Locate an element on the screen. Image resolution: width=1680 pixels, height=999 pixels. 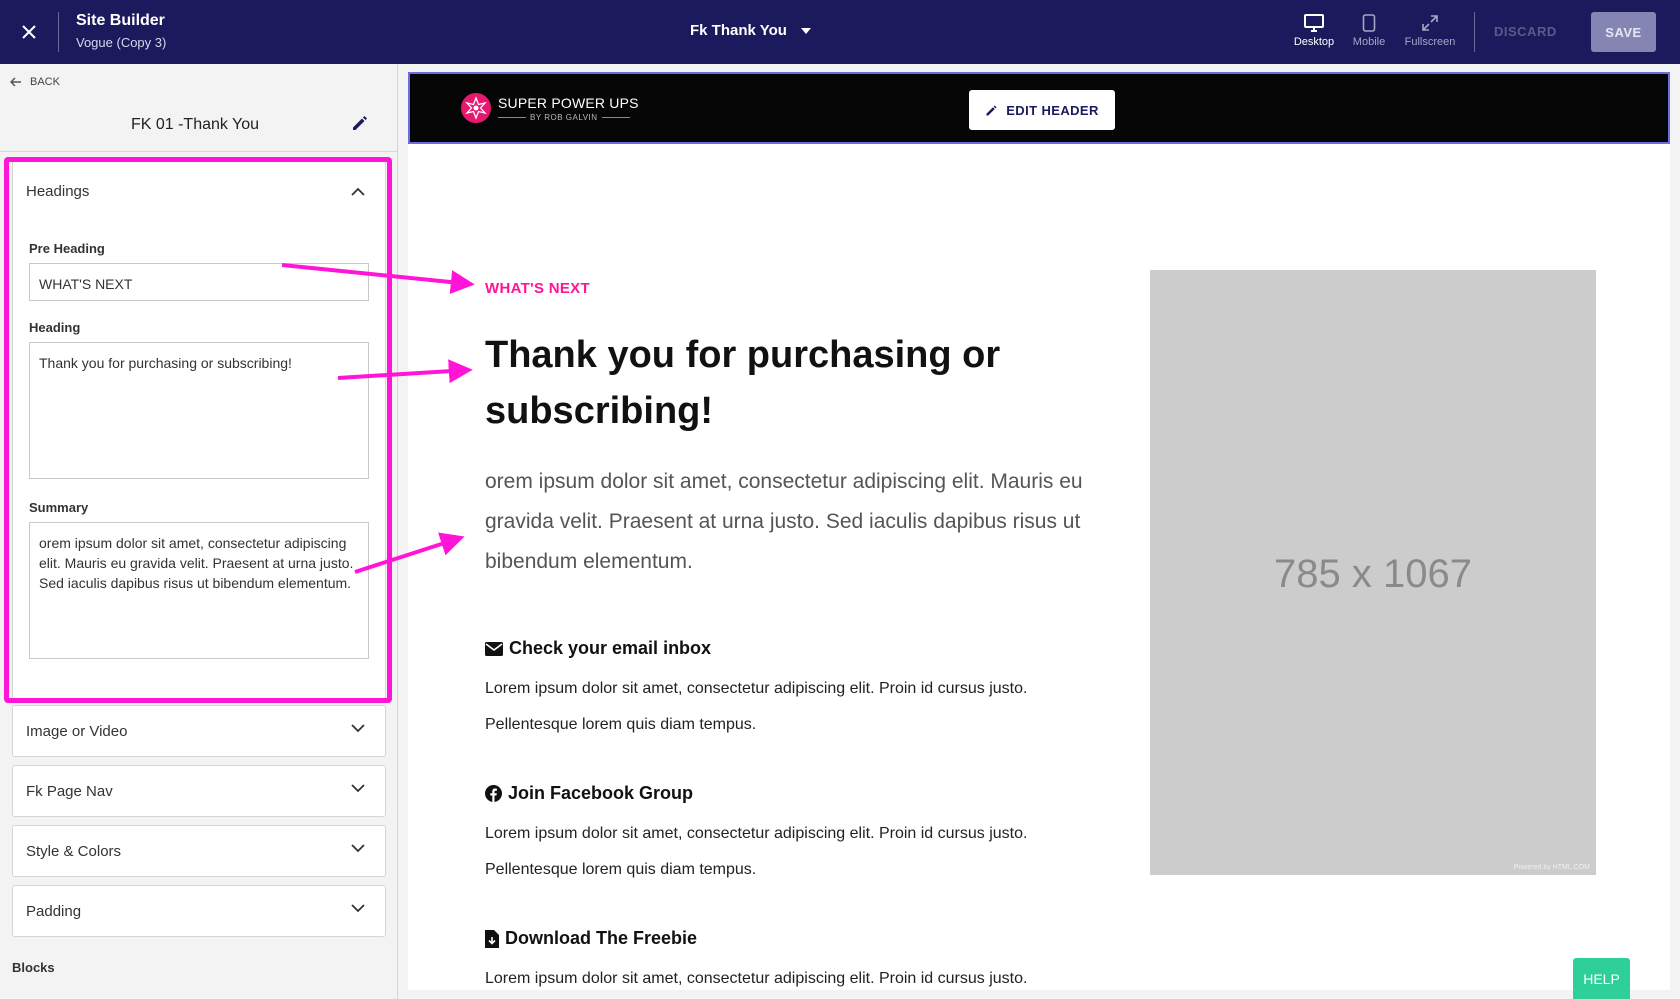
back-link: BACK is located at coordinates (35, 82).